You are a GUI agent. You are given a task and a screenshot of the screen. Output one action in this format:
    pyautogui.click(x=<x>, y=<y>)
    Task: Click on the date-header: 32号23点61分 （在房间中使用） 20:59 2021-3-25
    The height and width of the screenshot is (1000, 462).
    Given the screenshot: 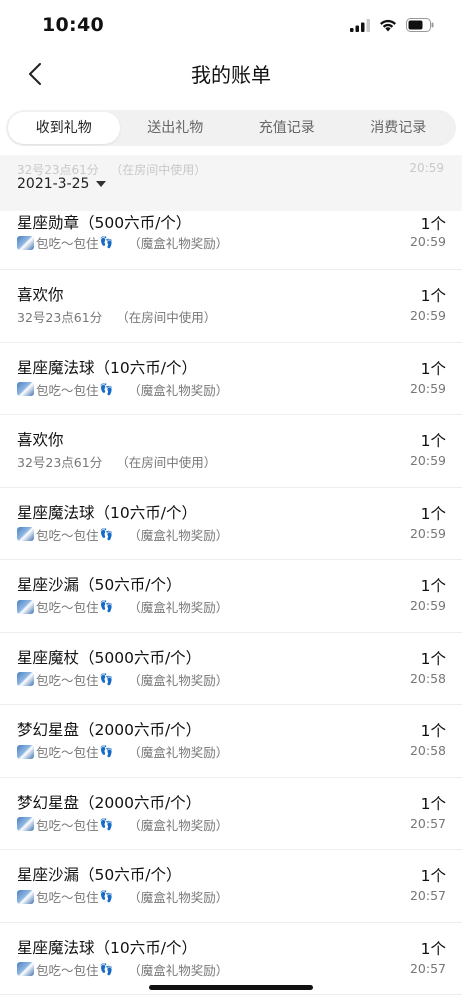 What is the action you would take?
    pyautogui.click(x=231, y=183)
    